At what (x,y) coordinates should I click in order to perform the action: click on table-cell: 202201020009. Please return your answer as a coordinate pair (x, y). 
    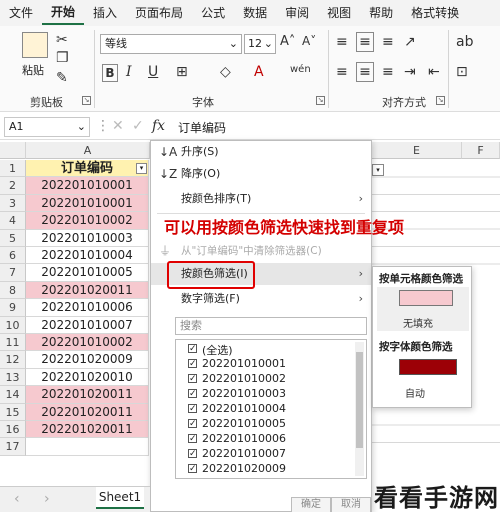
    Looking at the image, I should click on (87, 360).